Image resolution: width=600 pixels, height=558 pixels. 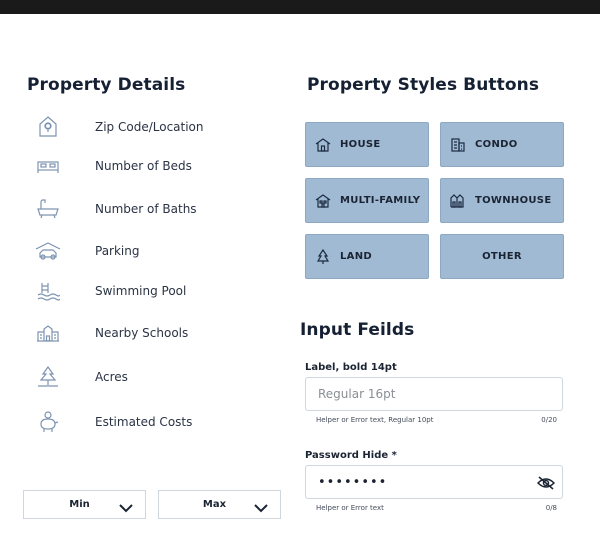 I want to click on style-button-label: TOWNHOUSE, so click(x=513, y=200).